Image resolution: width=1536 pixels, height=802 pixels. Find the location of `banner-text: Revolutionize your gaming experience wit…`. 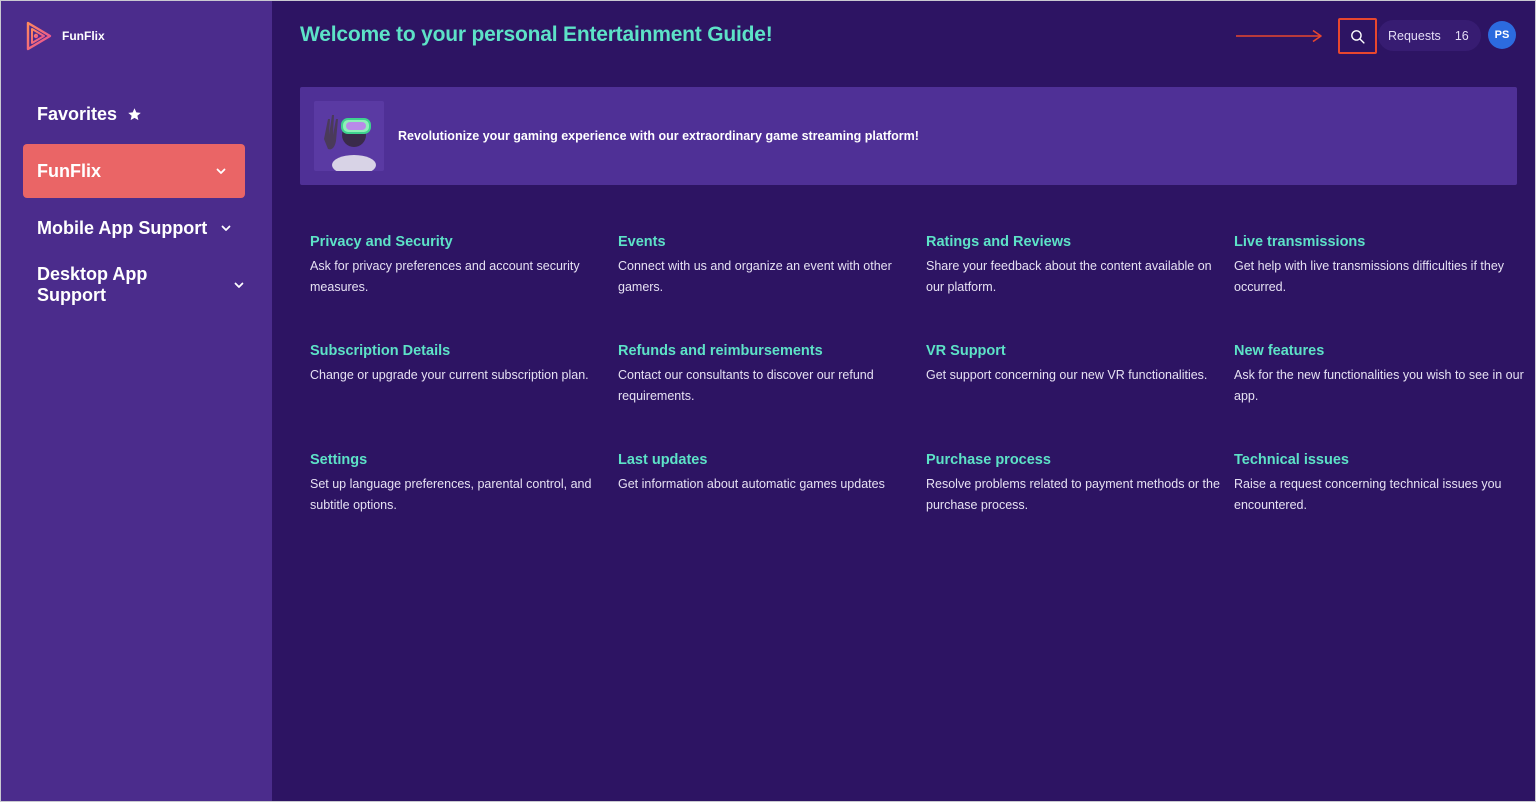

banner-text: Revolutionize your gaming experience wit… is located at coordinates (658, 136).